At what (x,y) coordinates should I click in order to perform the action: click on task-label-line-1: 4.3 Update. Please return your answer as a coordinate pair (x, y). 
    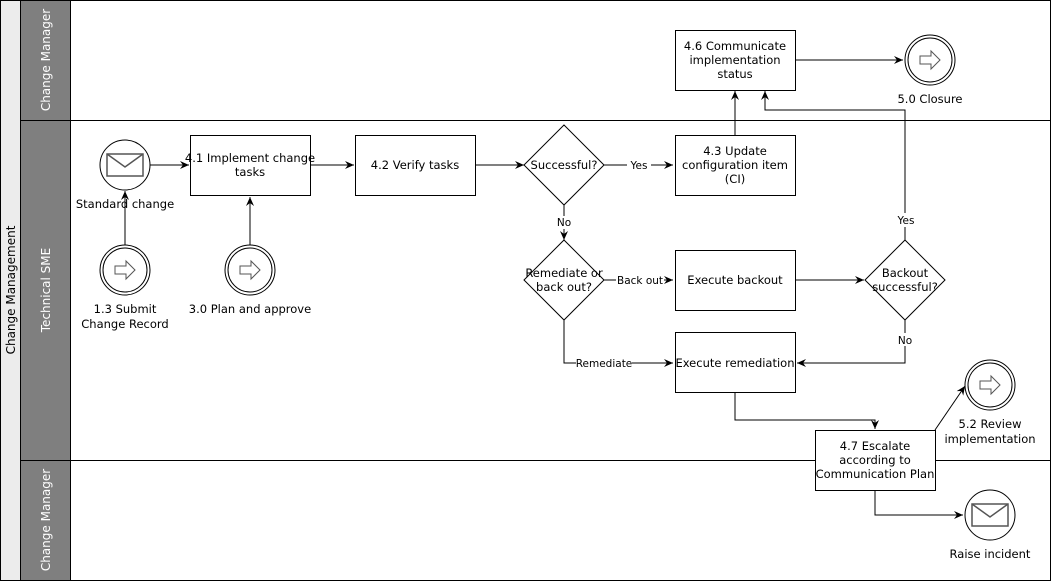
    Looking at the image, I should click on (735, 151).